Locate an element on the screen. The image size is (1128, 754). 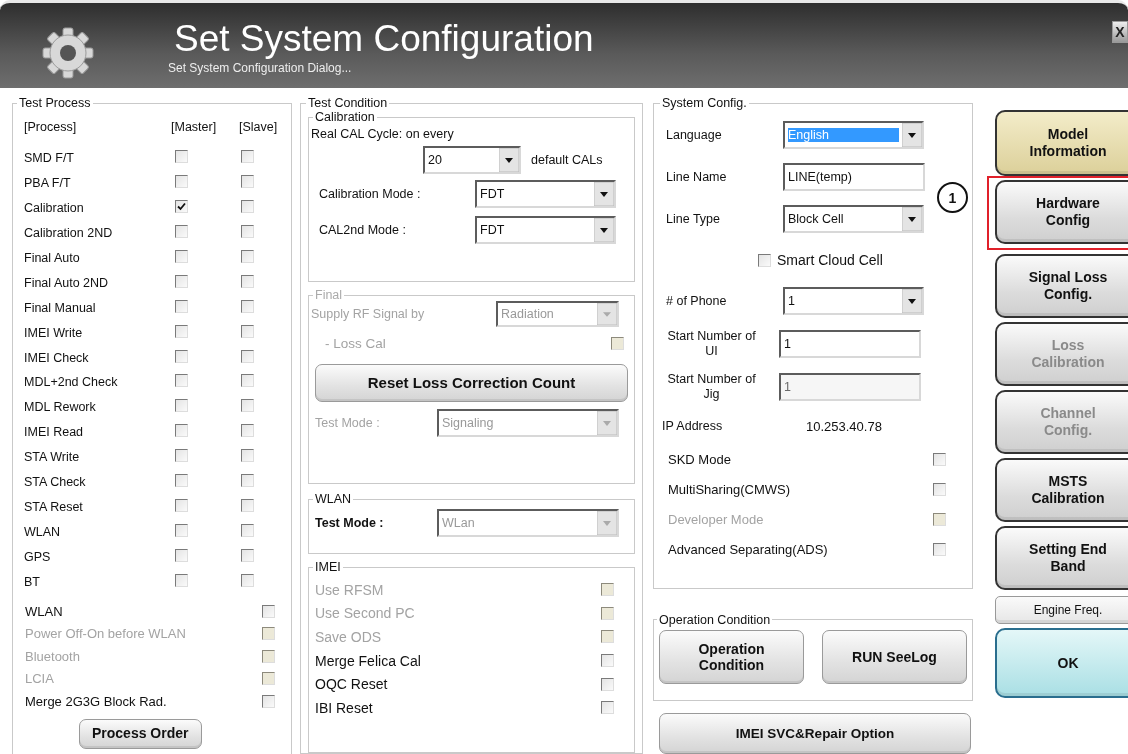
process-label: WLAN is located at coordinates (43, 531).